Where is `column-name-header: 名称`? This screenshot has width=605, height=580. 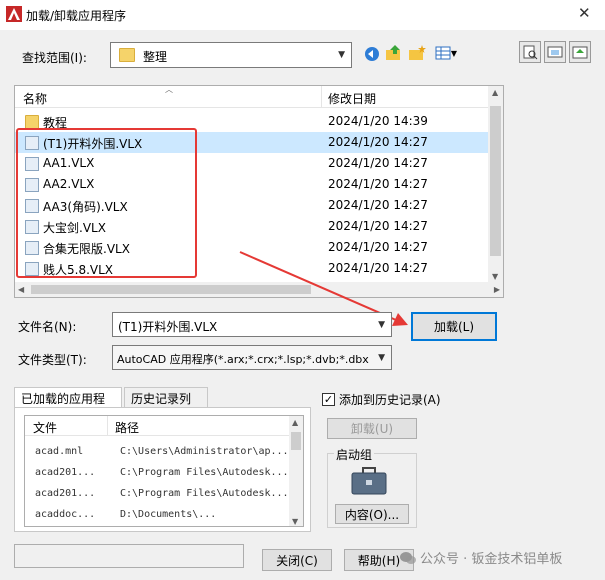
column-name-header: 名称 is located at coordinates (35, 98).